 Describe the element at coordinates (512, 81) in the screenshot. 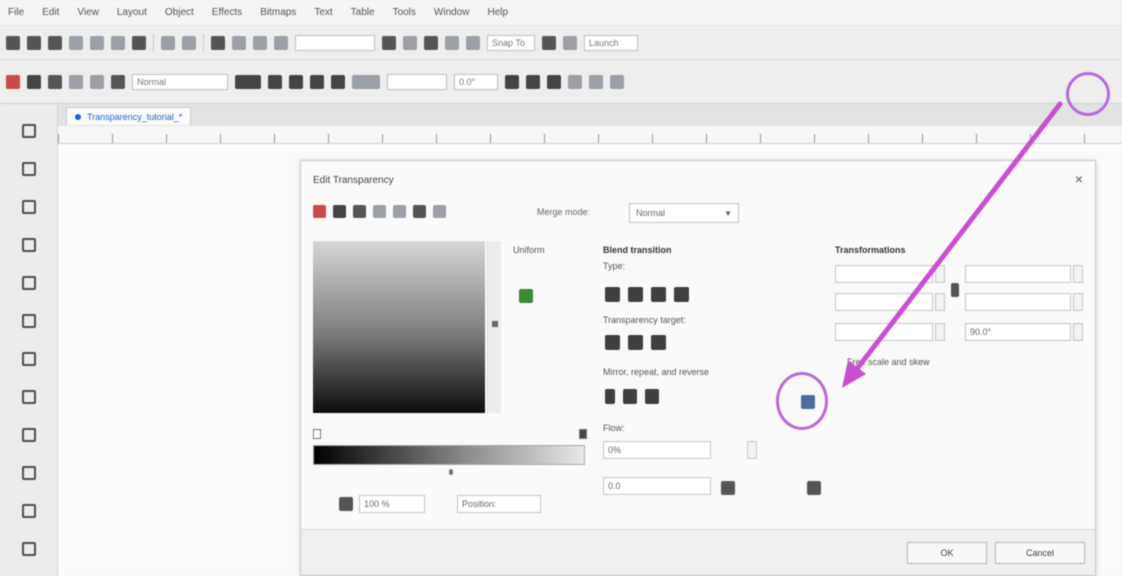

I see `transparency-target-fill-icon` at that location.